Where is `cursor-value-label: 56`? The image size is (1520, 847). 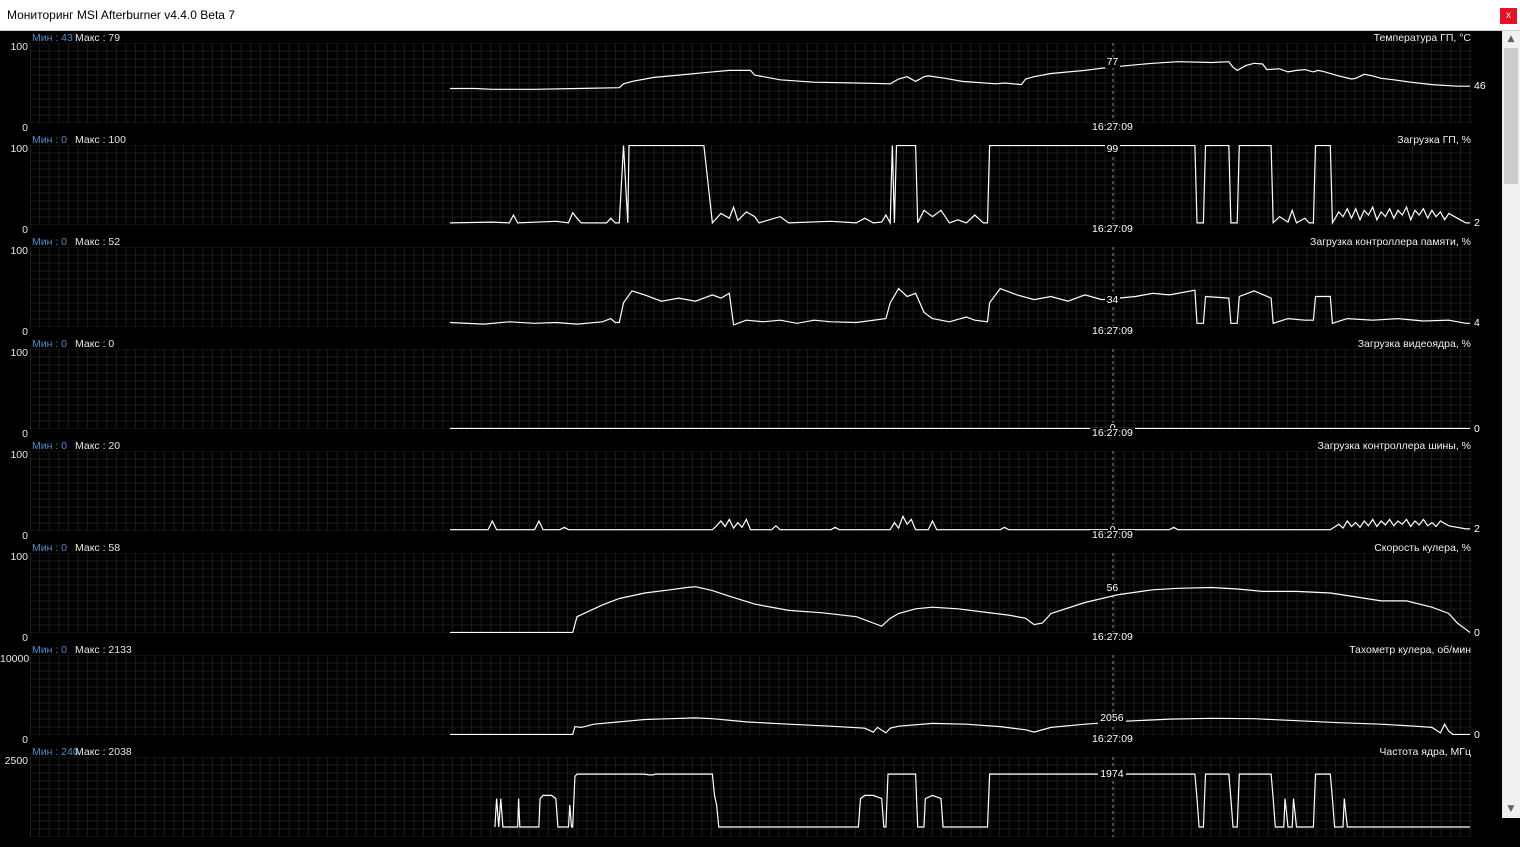 cursor-value-label: 56 is located at coordinates (1112, 588).